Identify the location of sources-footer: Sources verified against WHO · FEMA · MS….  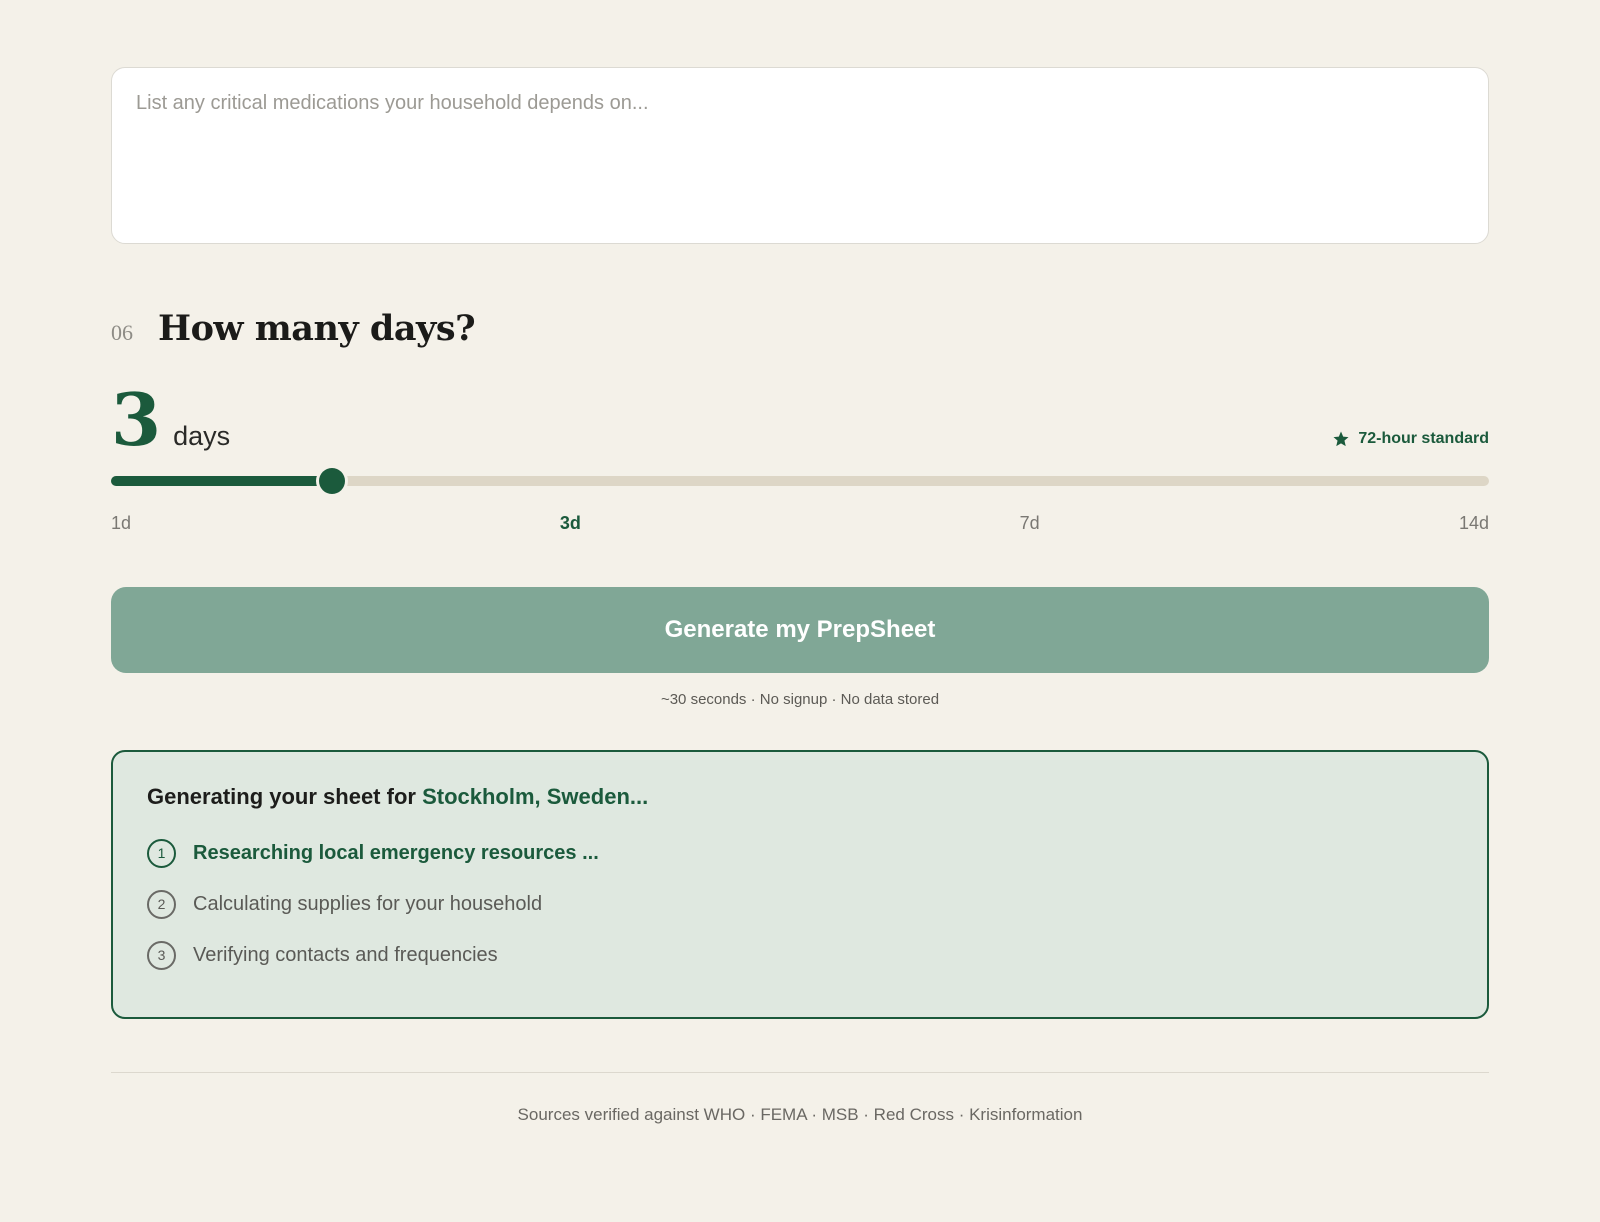
(800, 1114).